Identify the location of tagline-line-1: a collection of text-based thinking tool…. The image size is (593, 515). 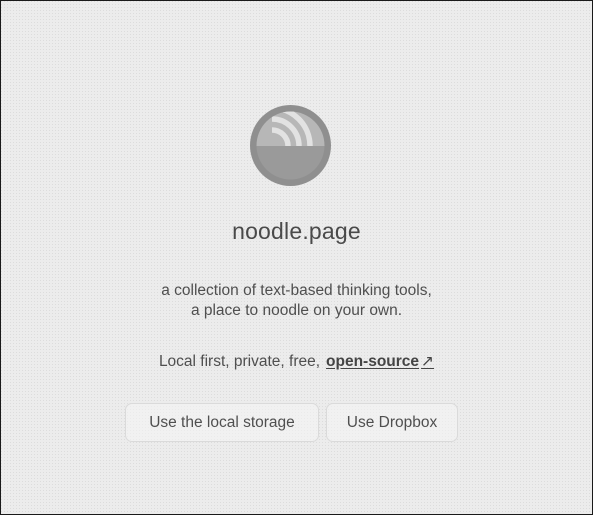
(296, 290).